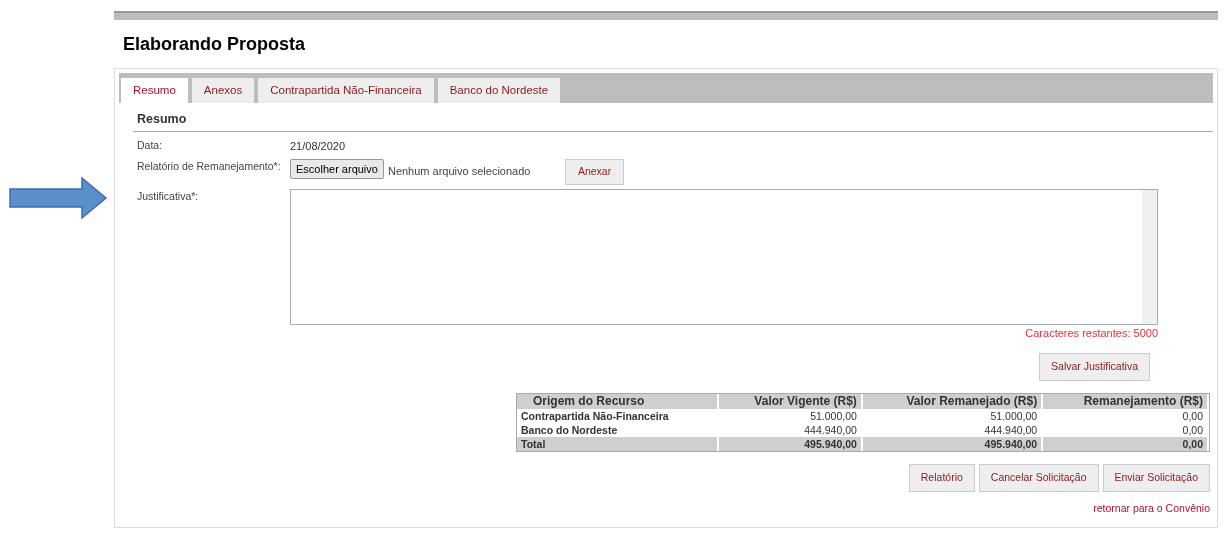 The image size is (1228, 533). Describe the element at coordinates (499, 90) in the screenshot. I see `tab: Banco do Nordeste` at that location.